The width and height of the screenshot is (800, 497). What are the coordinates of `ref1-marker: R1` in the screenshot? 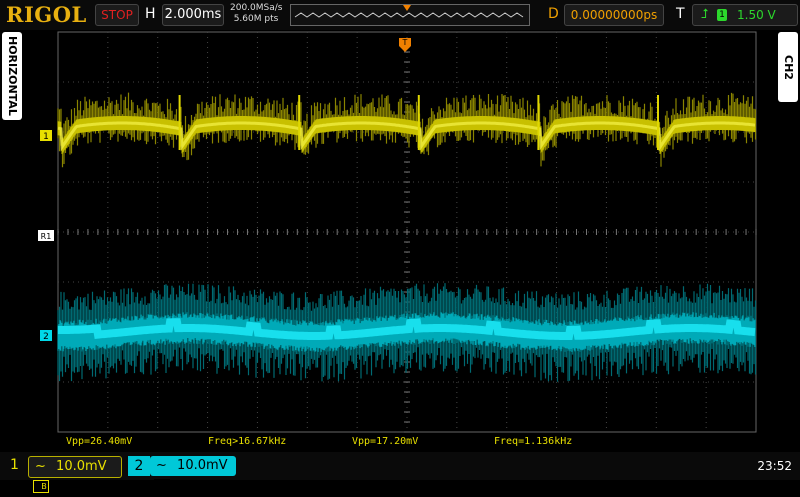 It's located at (46, 235).